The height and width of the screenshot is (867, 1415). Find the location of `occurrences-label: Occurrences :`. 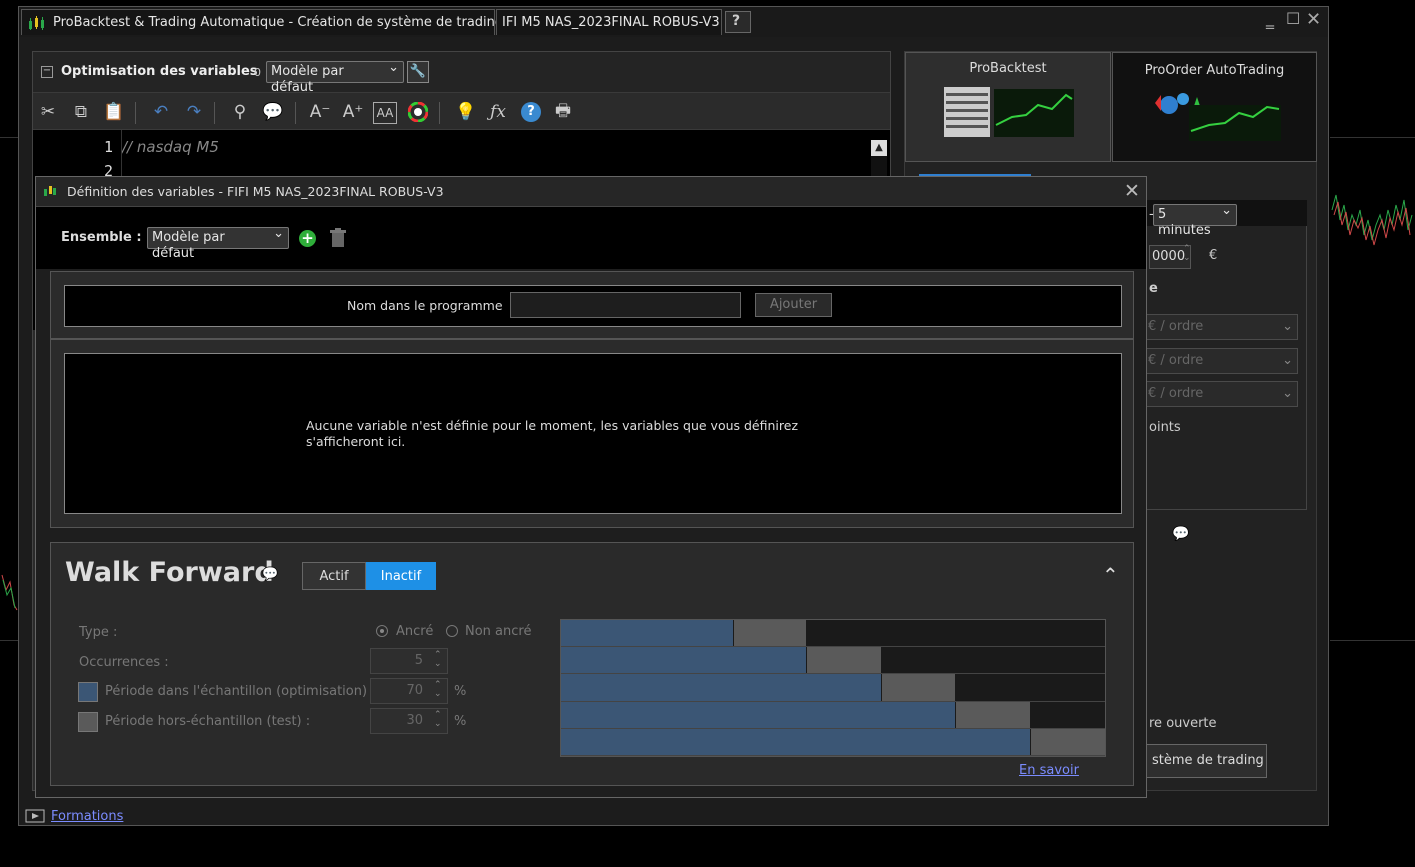

occurrences-label: Occurrences : is located at coordinates (124, 662).